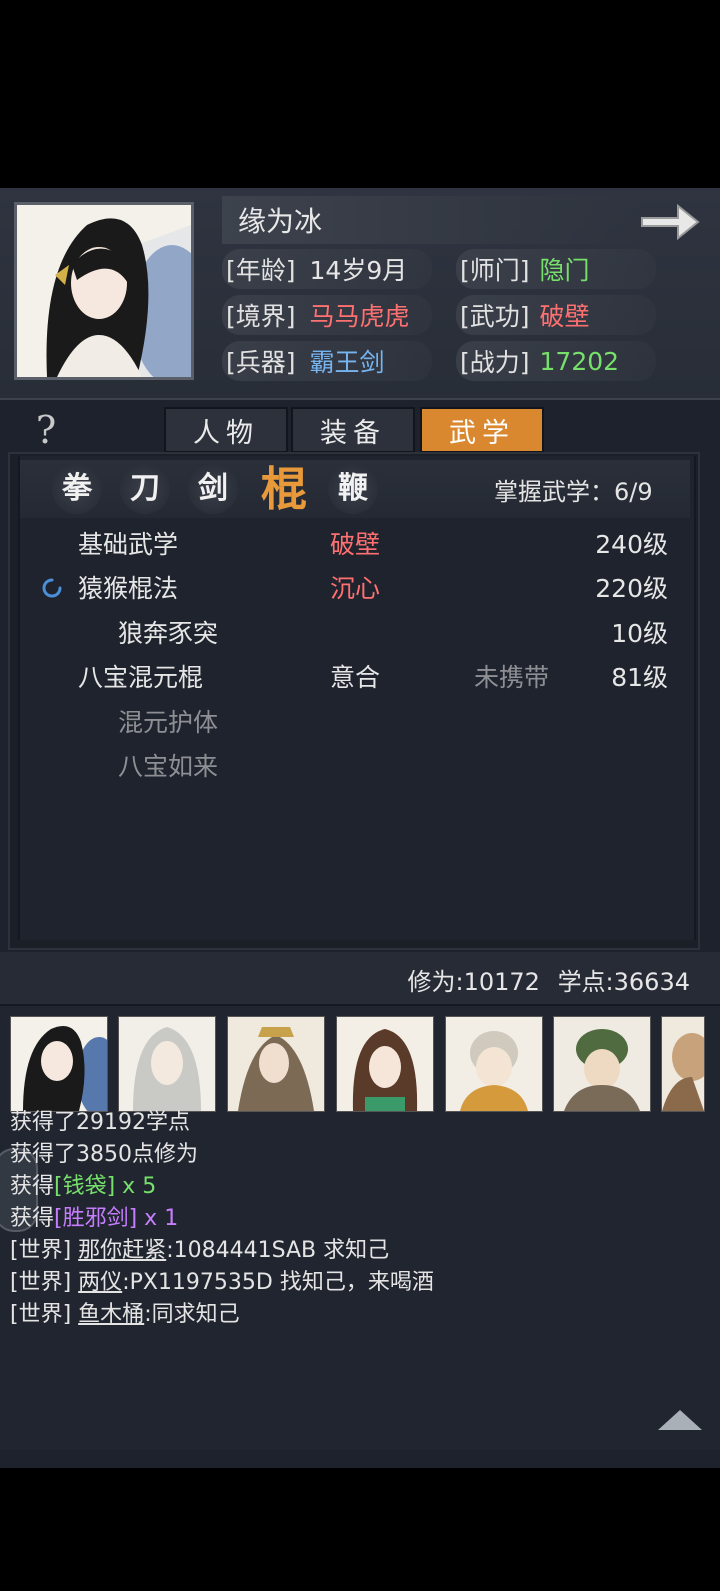  What do you see at coordinates (495, 270) in the screenshot?
I see `school-label: [师门]` at bounding box center [495, 270].